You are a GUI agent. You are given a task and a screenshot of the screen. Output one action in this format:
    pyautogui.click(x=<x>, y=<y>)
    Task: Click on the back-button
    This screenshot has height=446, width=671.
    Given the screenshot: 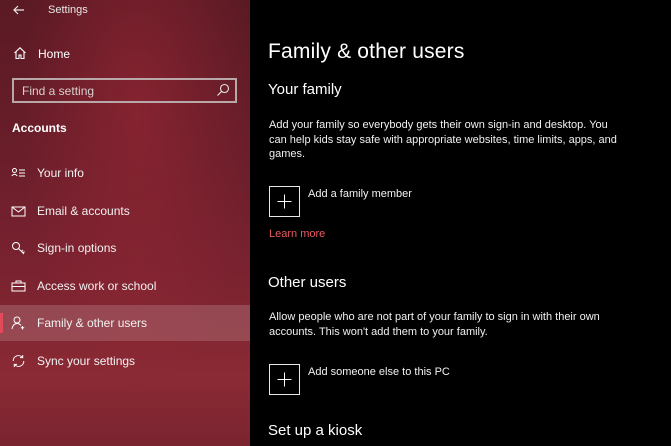 What is the action you would take?
    pyautogui.click(x=19, y=10)
    